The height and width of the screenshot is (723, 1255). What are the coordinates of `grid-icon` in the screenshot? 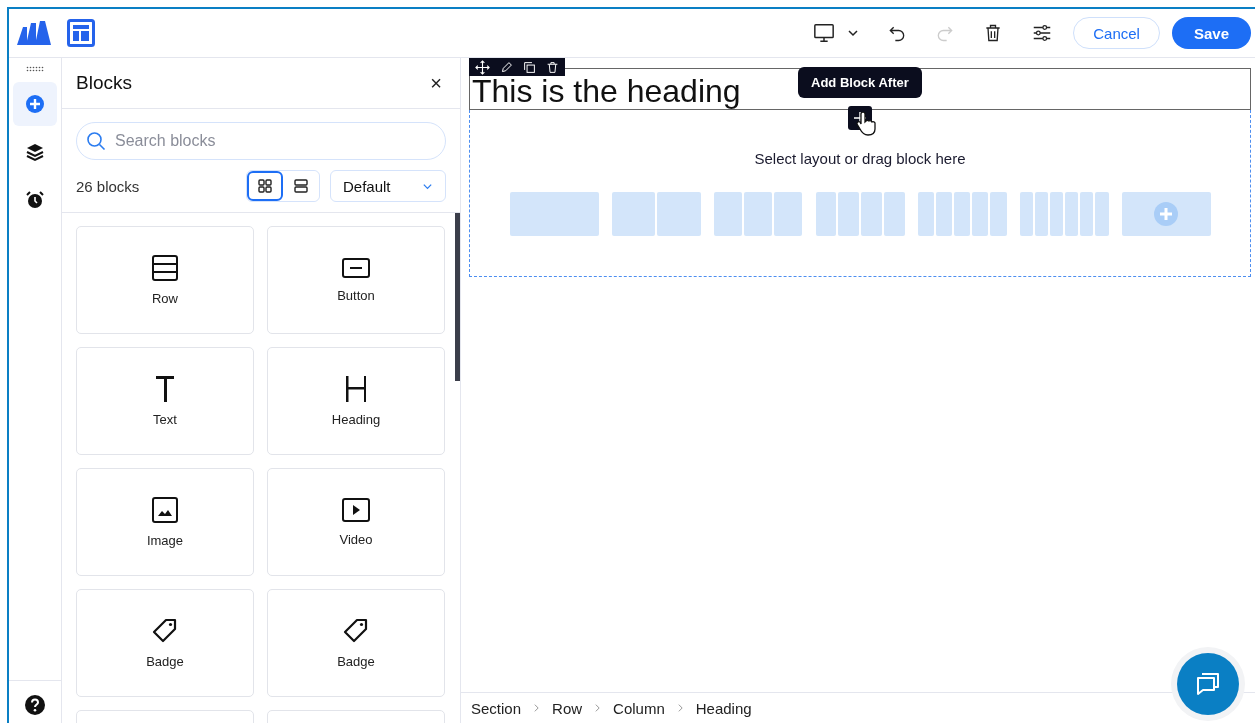 It's located at (265, 186).